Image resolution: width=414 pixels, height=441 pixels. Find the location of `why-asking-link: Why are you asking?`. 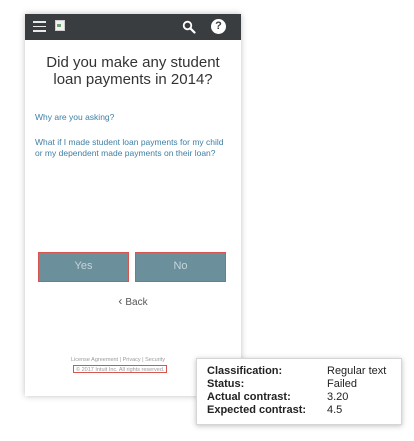

why-asking-link: Why are you asking? is located at coordinates (134, 117).